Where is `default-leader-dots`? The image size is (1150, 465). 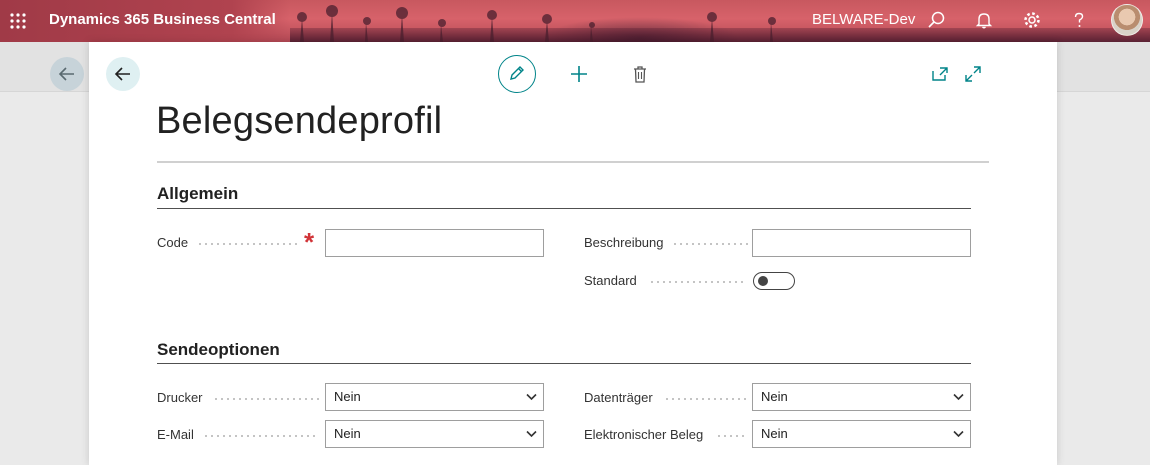
default-leader-dots is located at coordinates (698, 282).